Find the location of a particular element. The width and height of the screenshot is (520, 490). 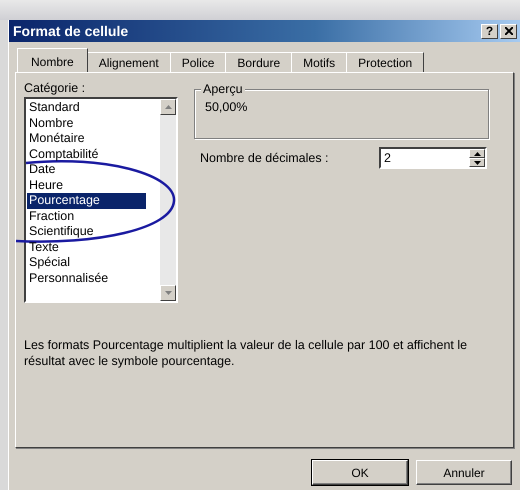

decimals-field: 2 is located at coordinates (433, 158).